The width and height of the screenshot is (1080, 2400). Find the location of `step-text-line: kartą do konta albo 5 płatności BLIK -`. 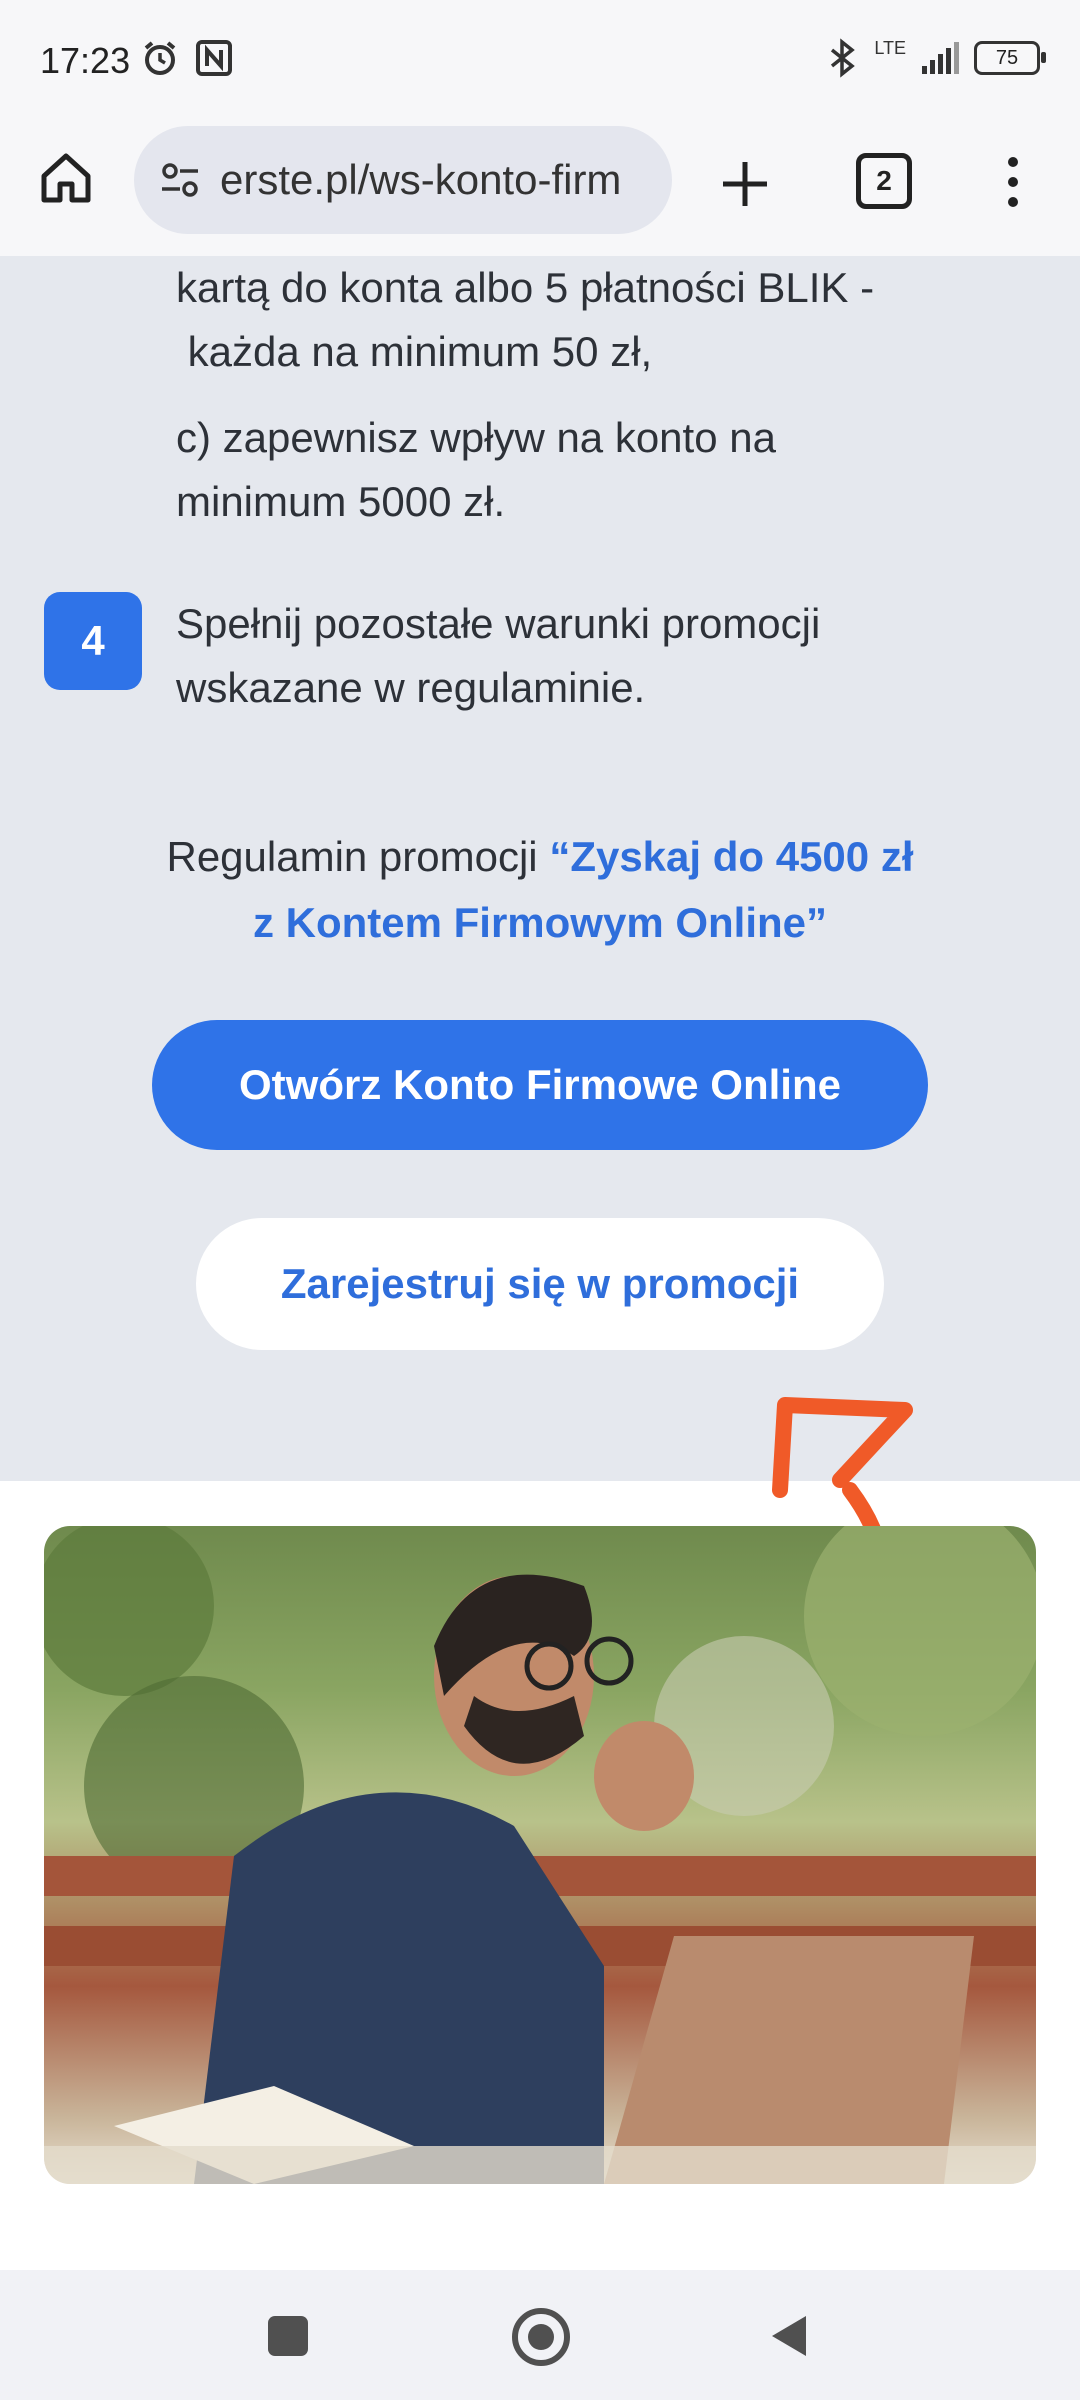

step-text-line: kartą do konta albo 5 płatności BLIK - is located at coordinates (525, 287).